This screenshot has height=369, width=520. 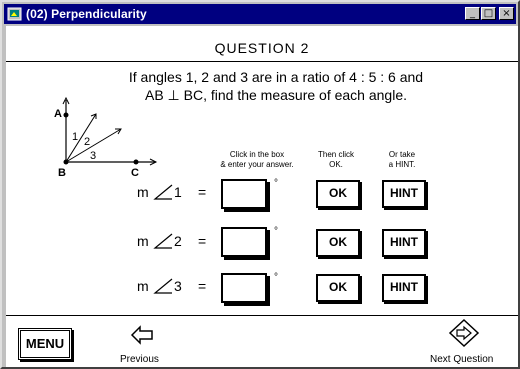 What do you see at coordinates (66, 115) in the screenshot?
I see `point-A` at bounding box center [66, 115].